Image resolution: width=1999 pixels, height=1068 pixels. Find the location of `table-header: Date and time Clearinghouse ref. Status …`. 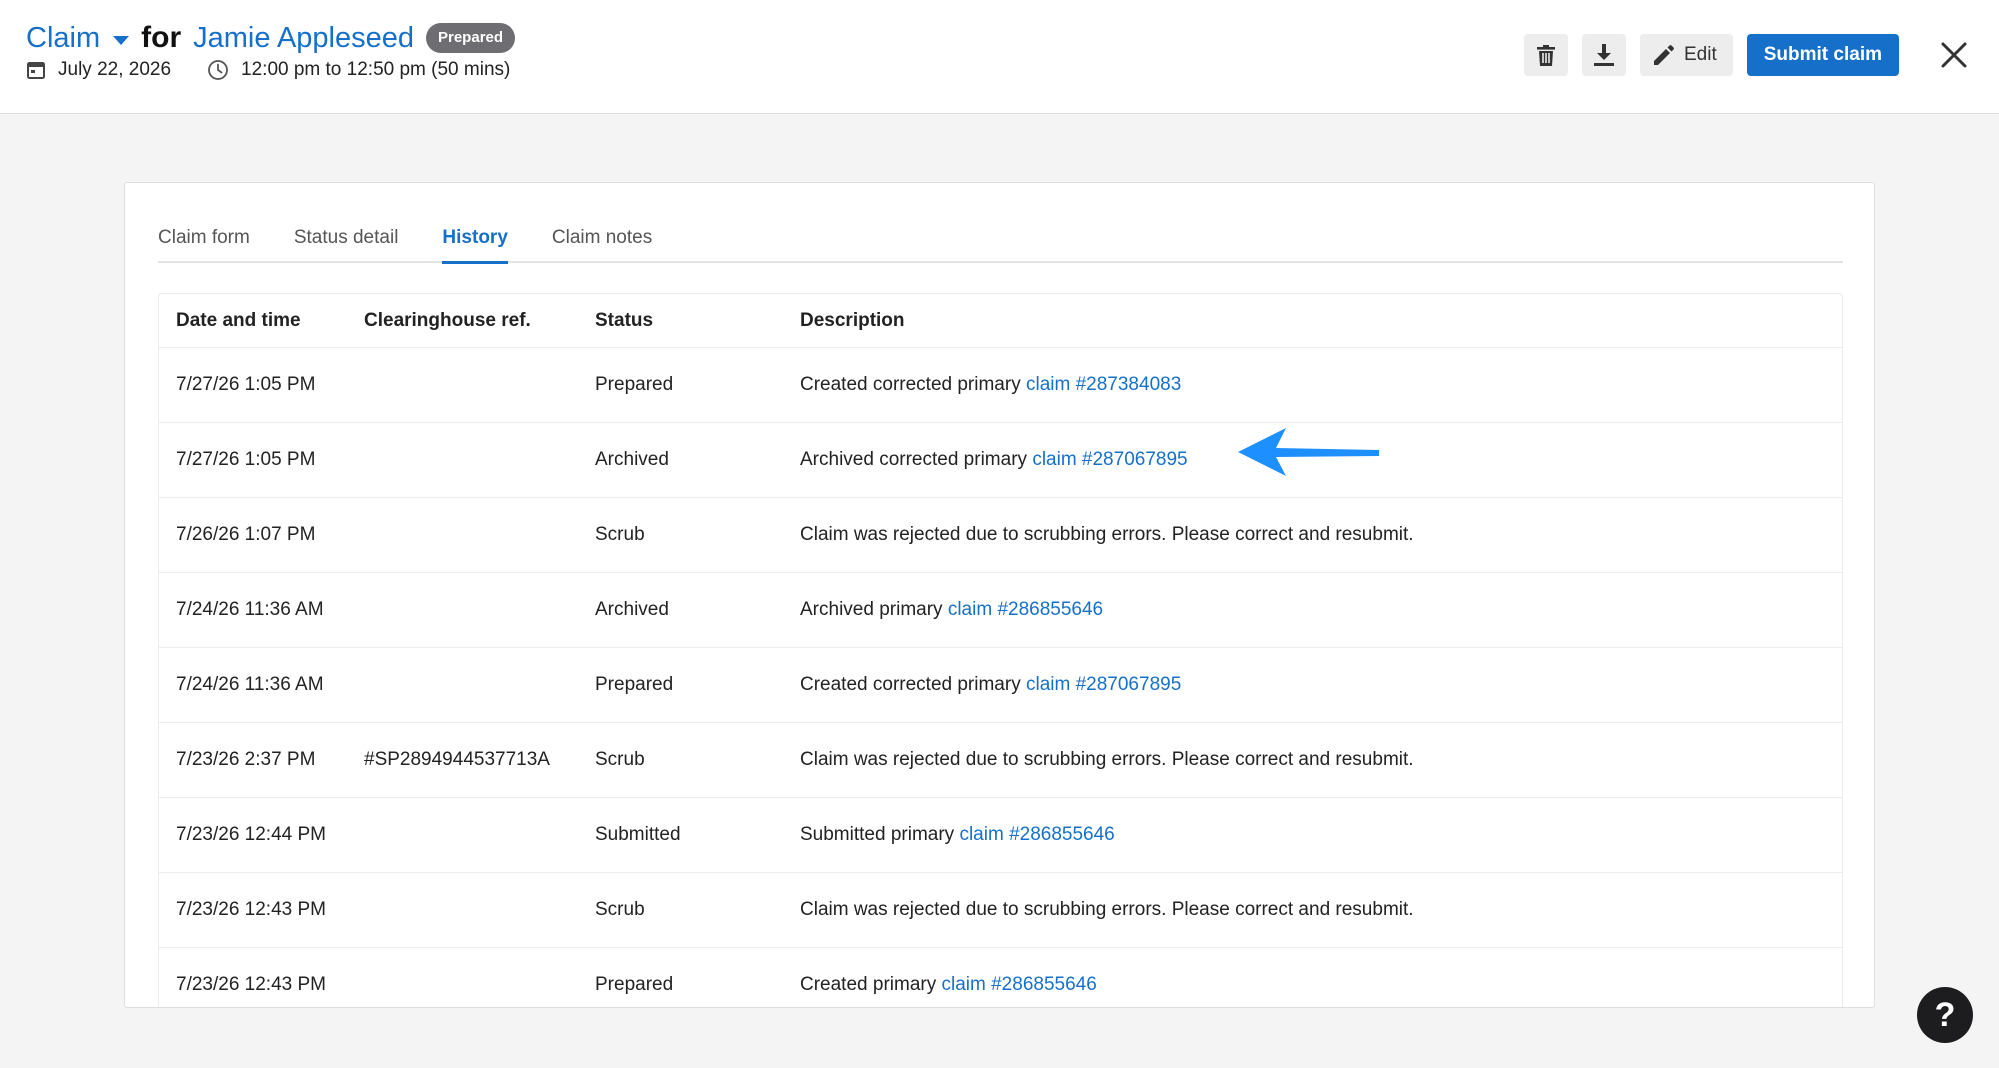

table-header: Date and time Clearinghouse ref. Status … is located at coordinates (1000, 321).